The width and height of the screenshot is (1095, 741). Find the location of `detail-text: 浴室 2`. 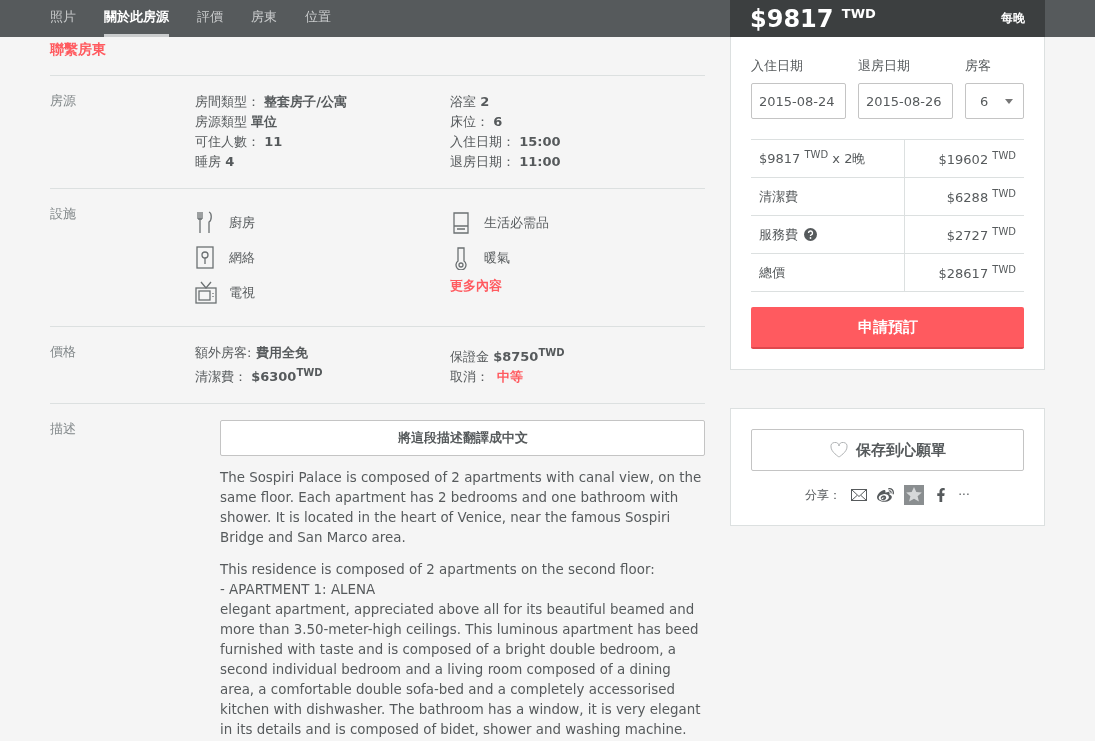

detail-text: 浴室 2 is located at coordinates (470, 102).